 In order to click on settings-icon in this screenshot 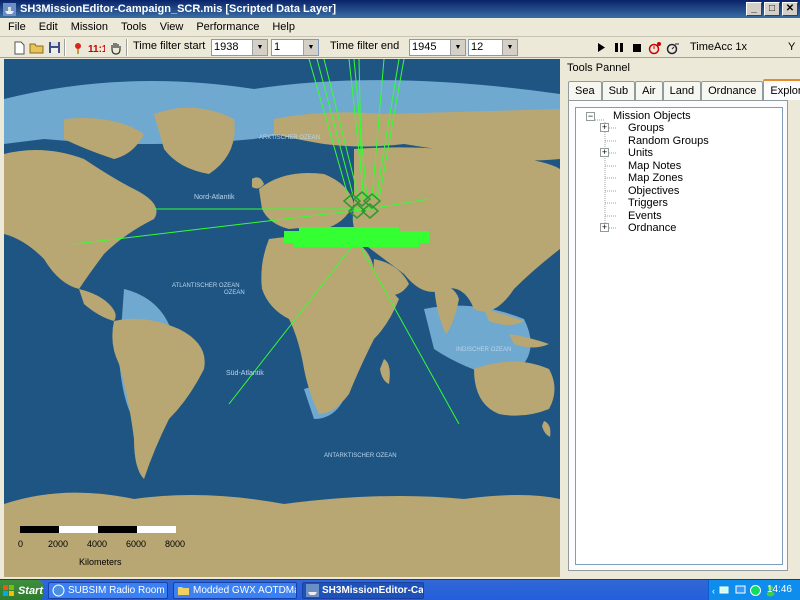, I will do `click(672, 47)`.